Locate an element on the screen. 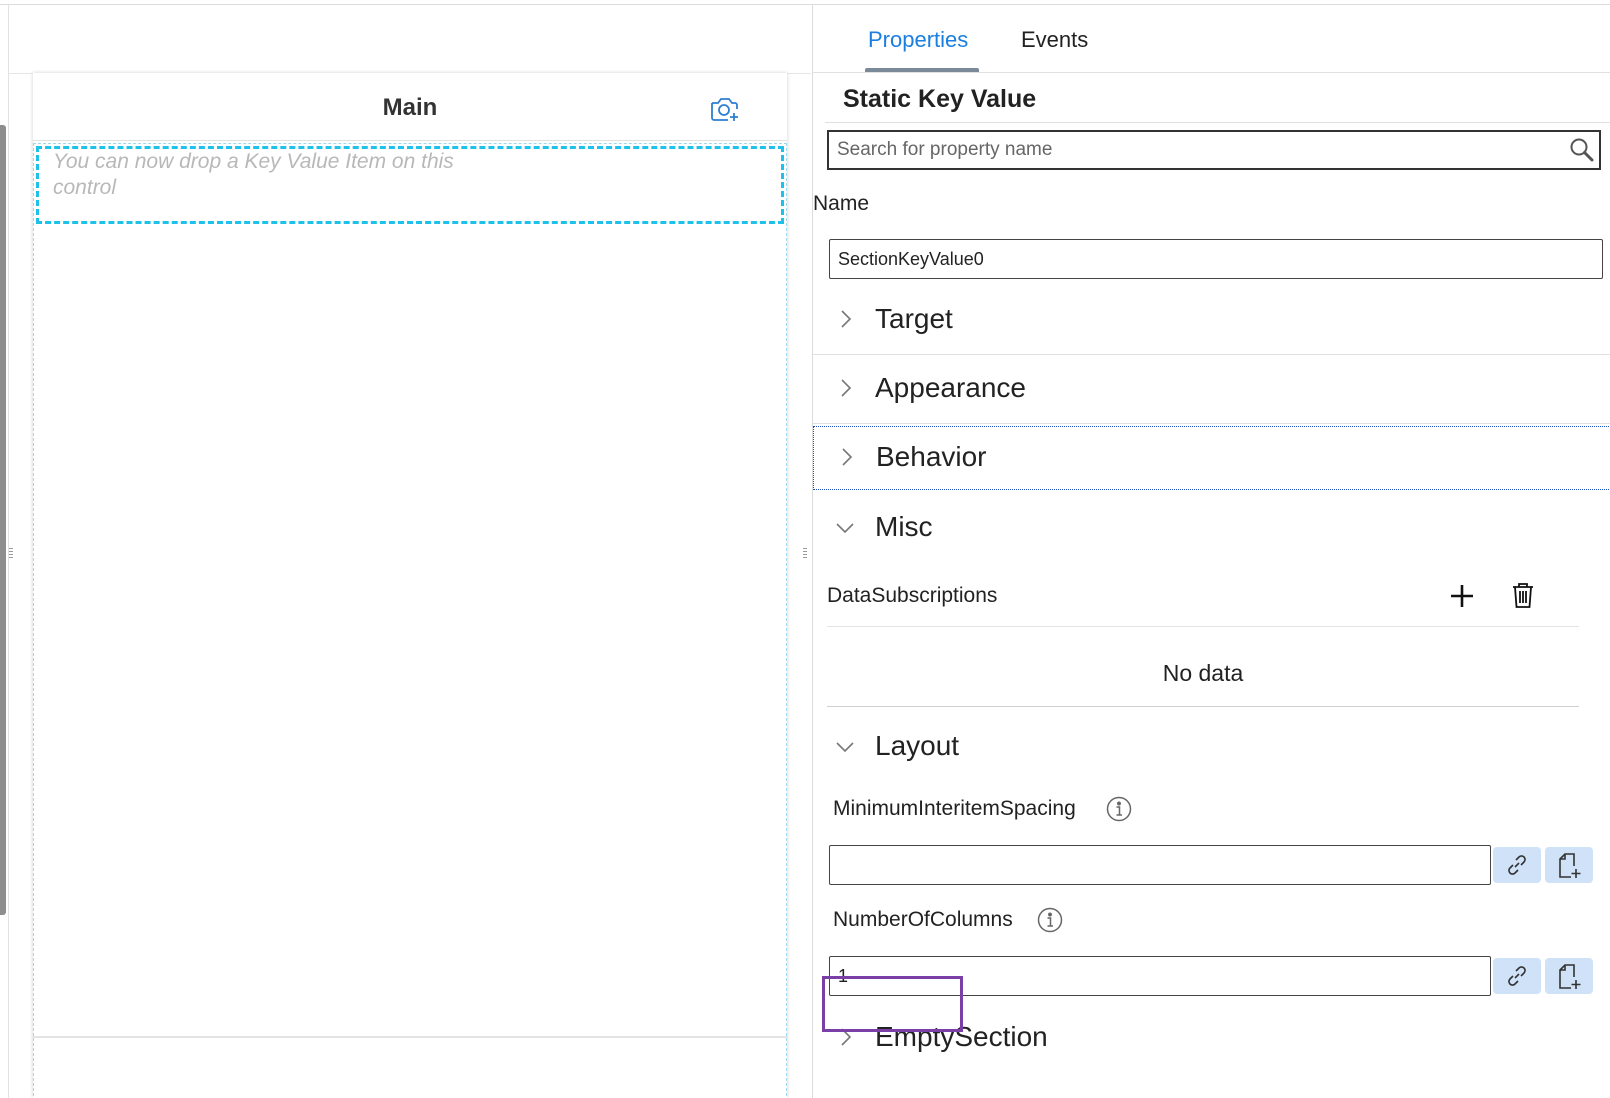 The width and height of the screenshot is (1610, 1098). section-misc-label: Misc is located at coordinates (904, 526).